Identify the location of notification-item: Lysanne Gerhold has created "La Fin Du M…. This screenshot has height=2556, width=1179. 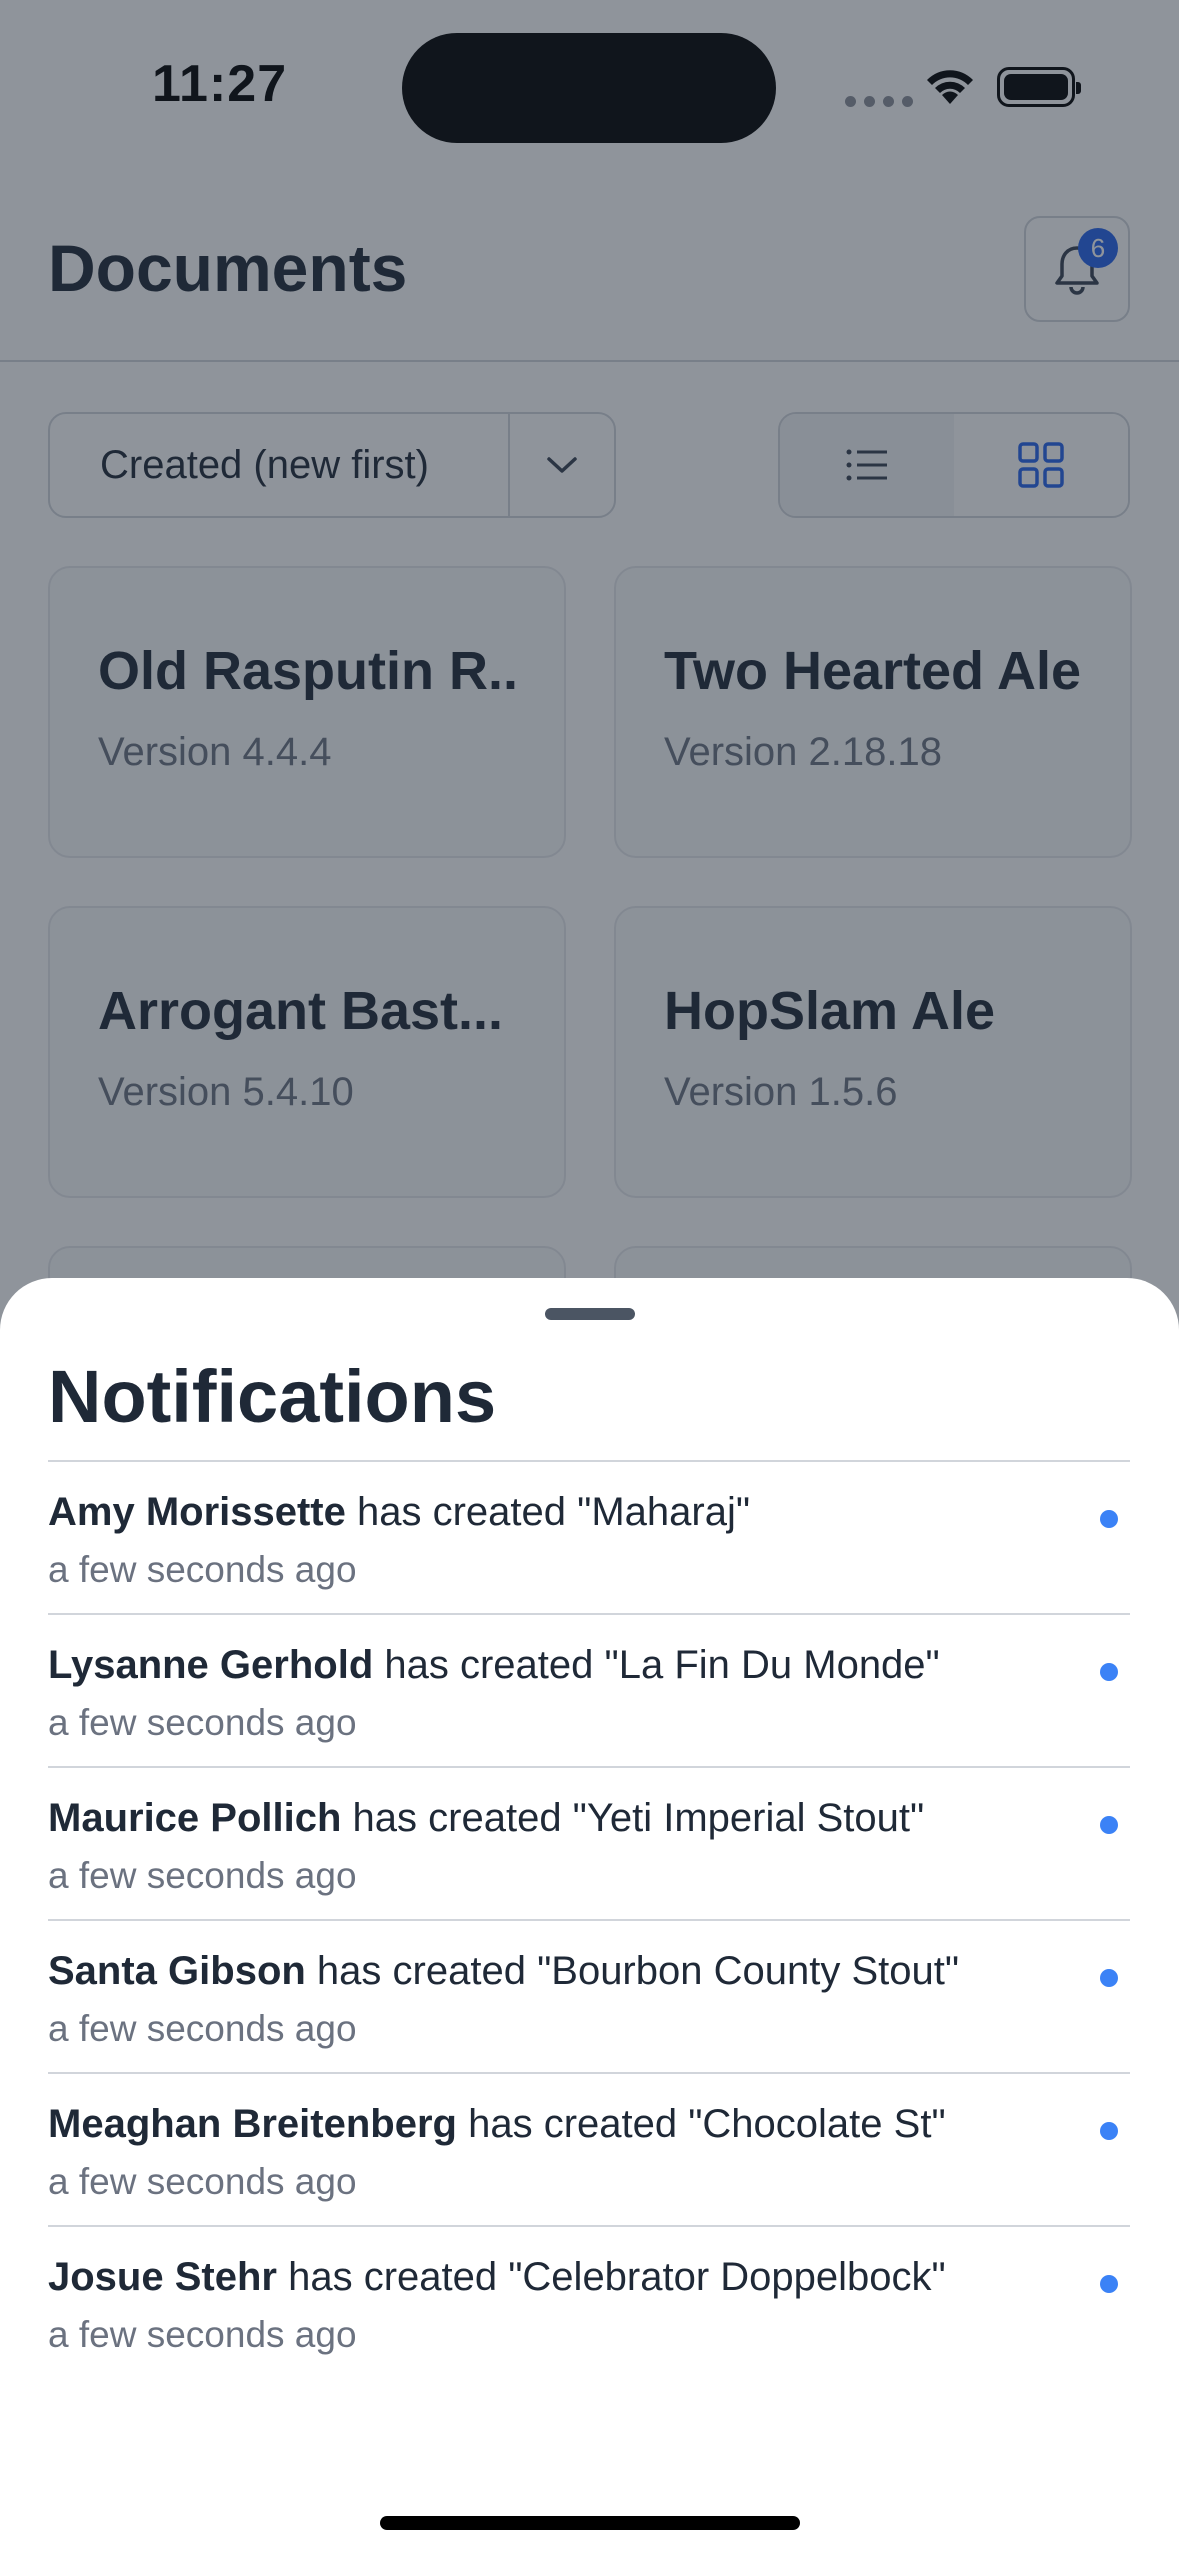
(589, 1691).